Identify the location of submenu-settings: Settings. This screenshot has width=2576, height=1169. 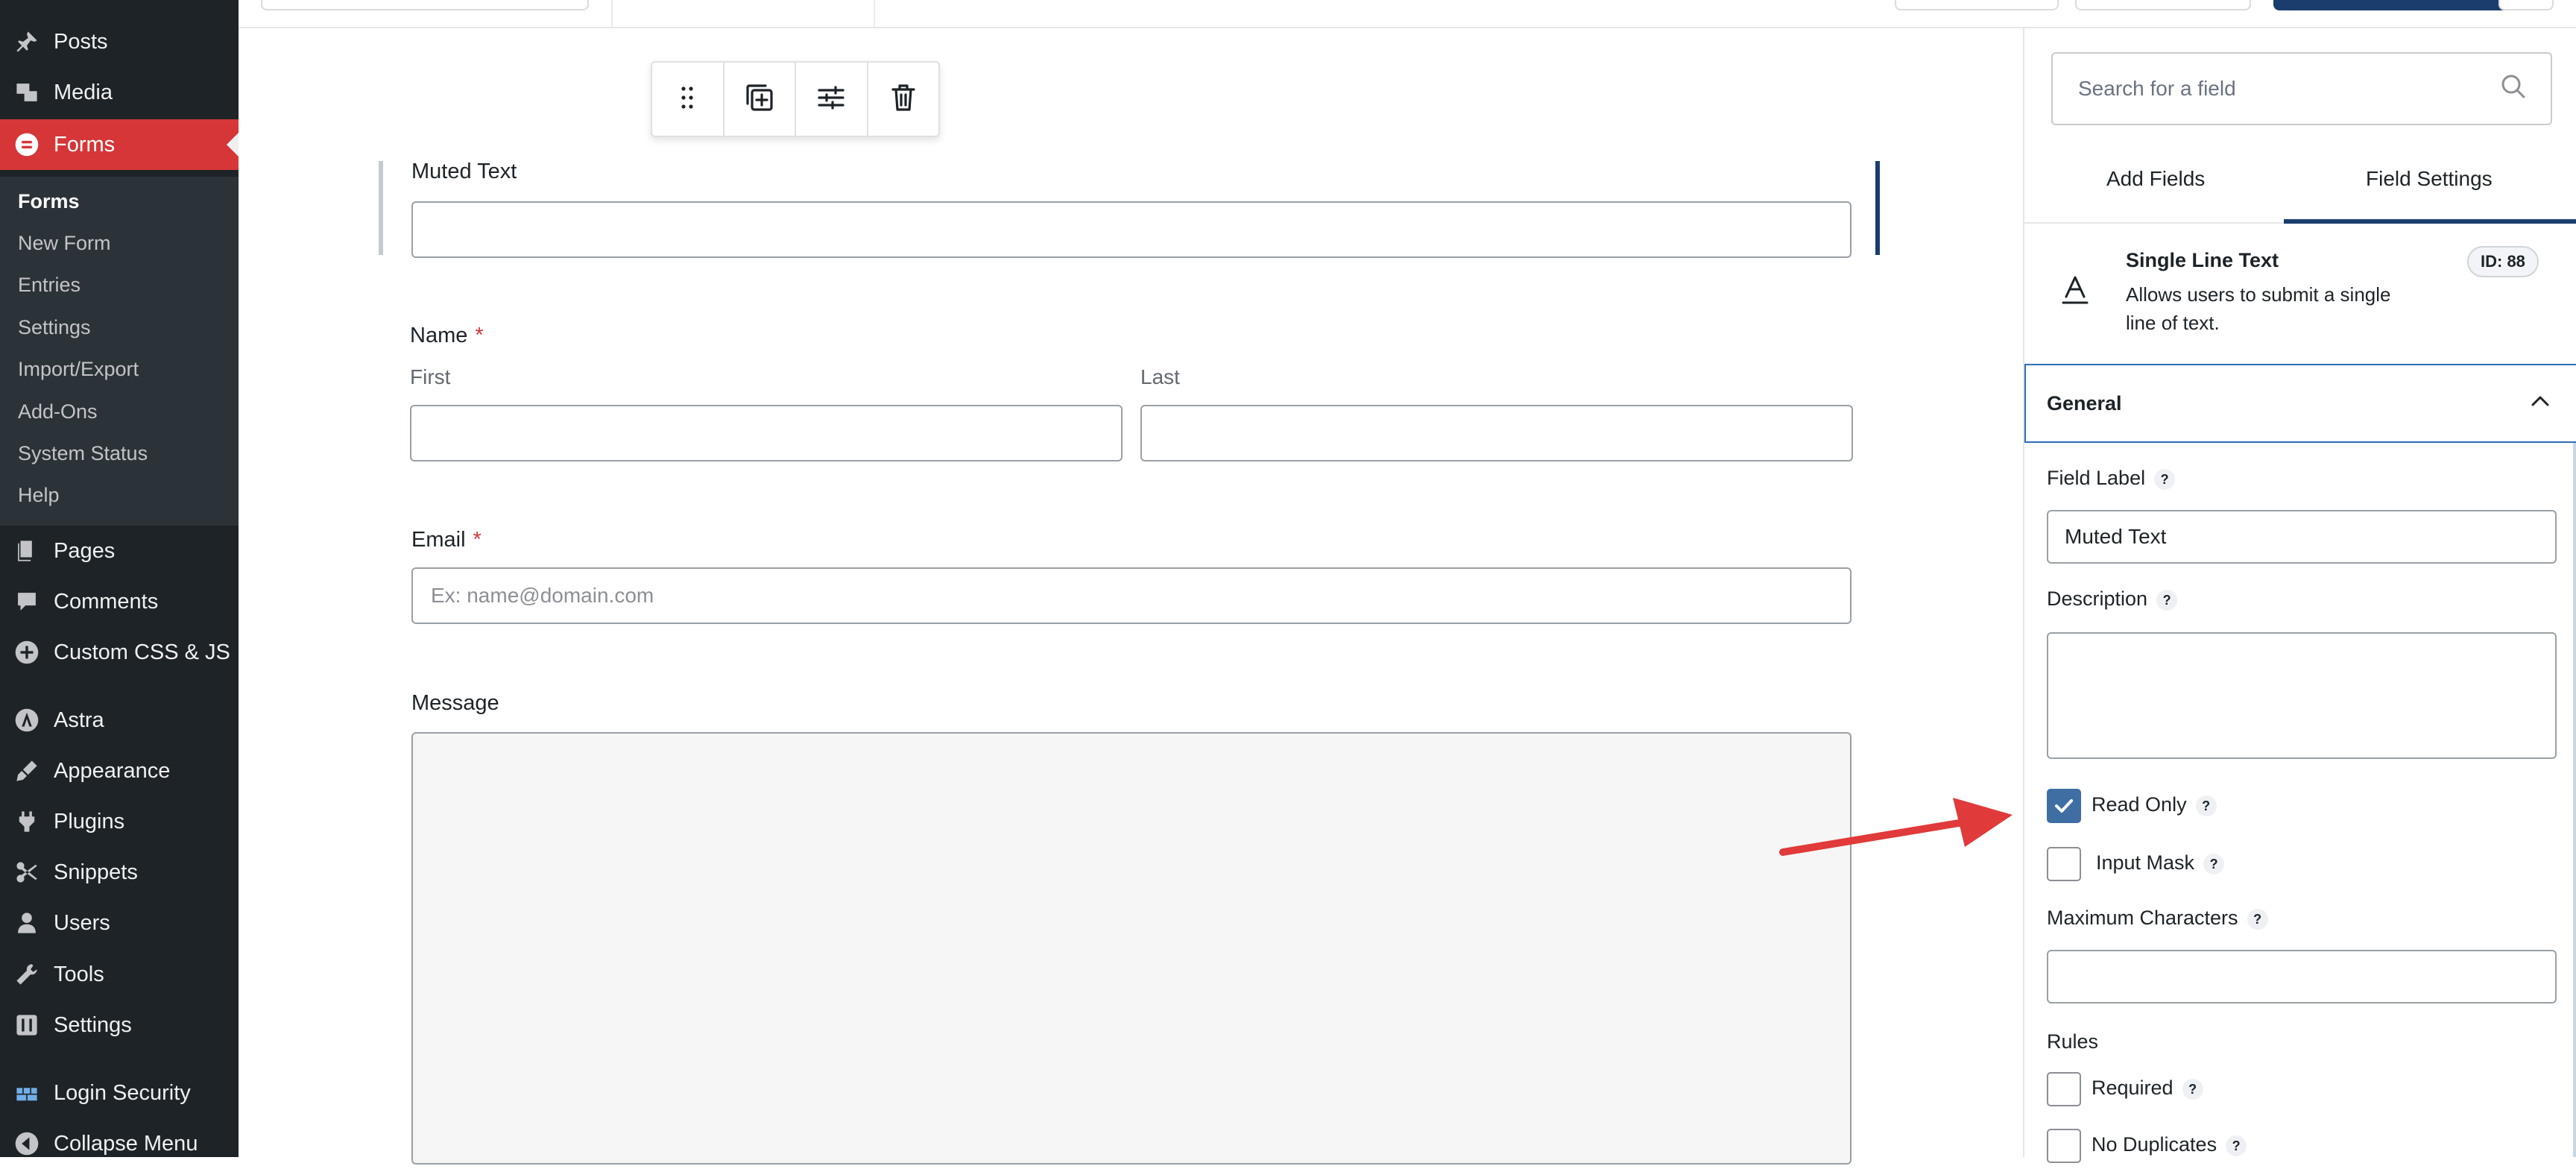
(54, 327).